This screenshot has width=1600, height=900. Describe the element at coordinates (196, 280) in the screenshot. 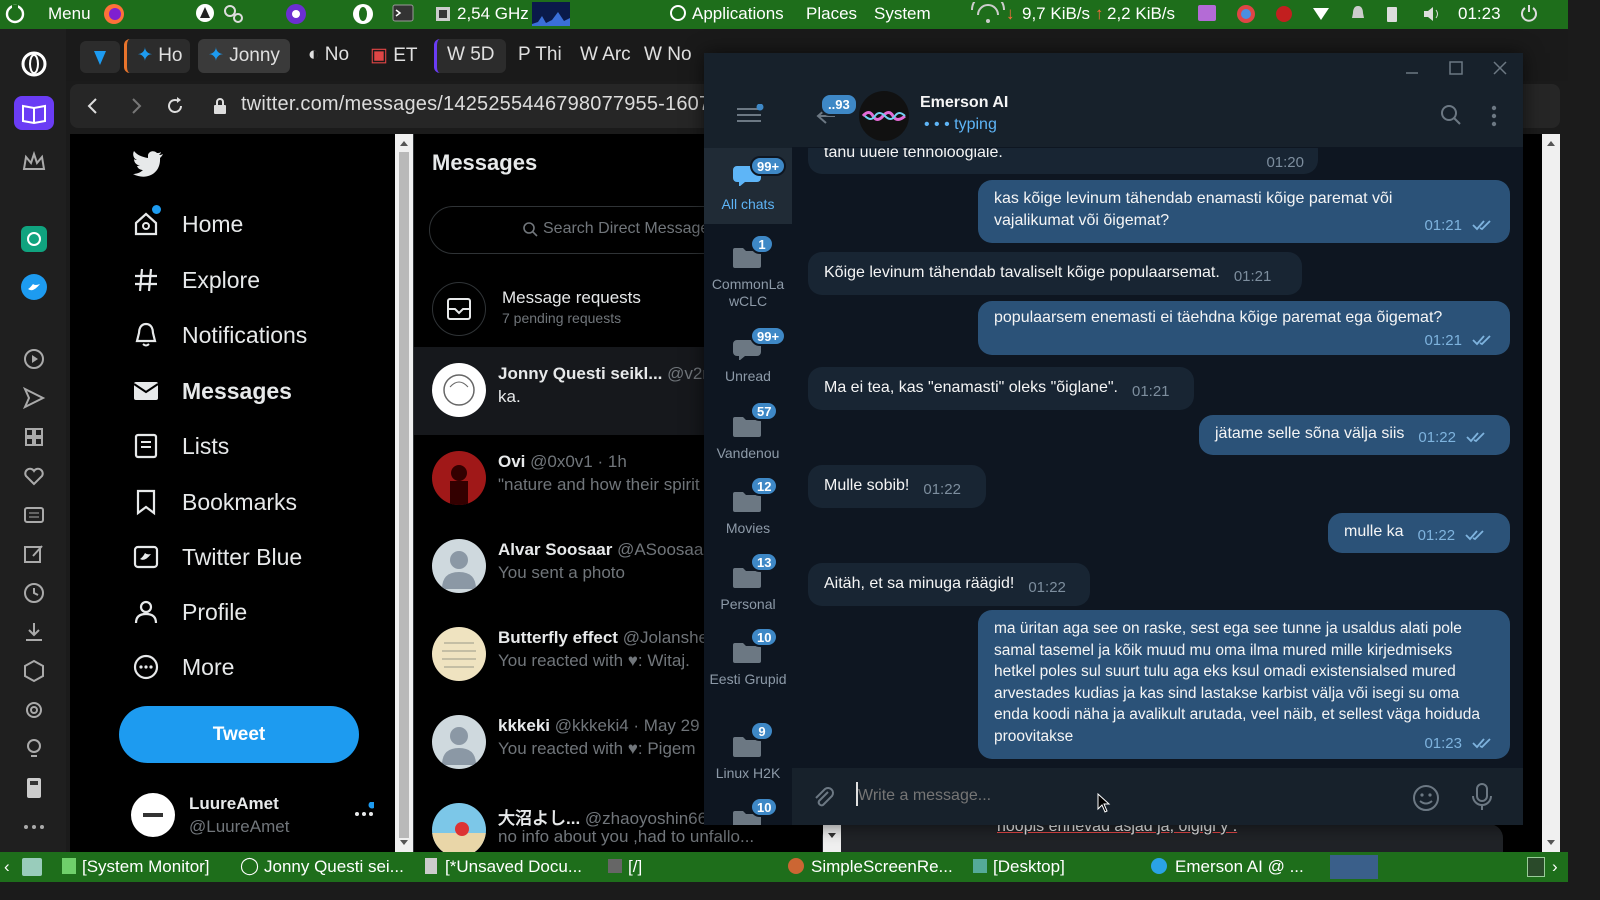

I see `nav-explore: Explore` at that location.